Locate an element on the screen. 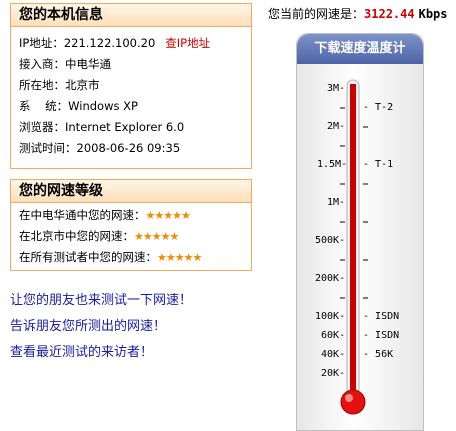  recent-visitors-link: 查看最近测试的来访者！ is located at coordinates (101, 353).